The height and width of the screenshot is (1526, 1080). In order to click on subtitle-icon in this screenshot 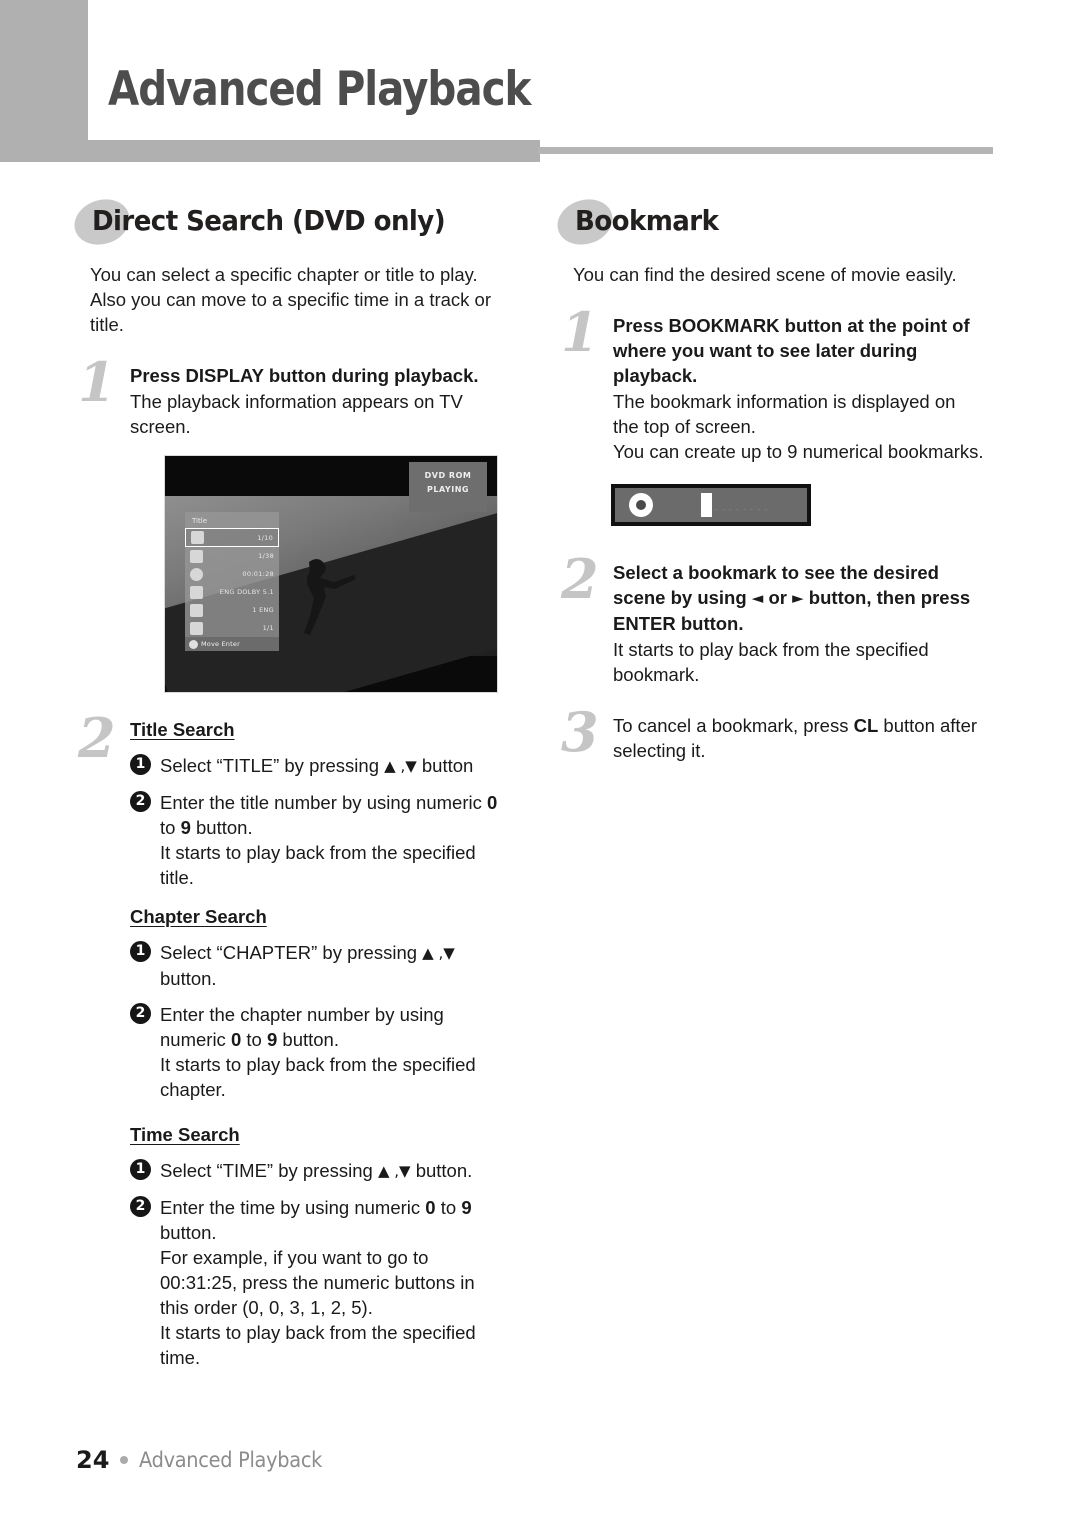, I will do `click(196, 610)`.